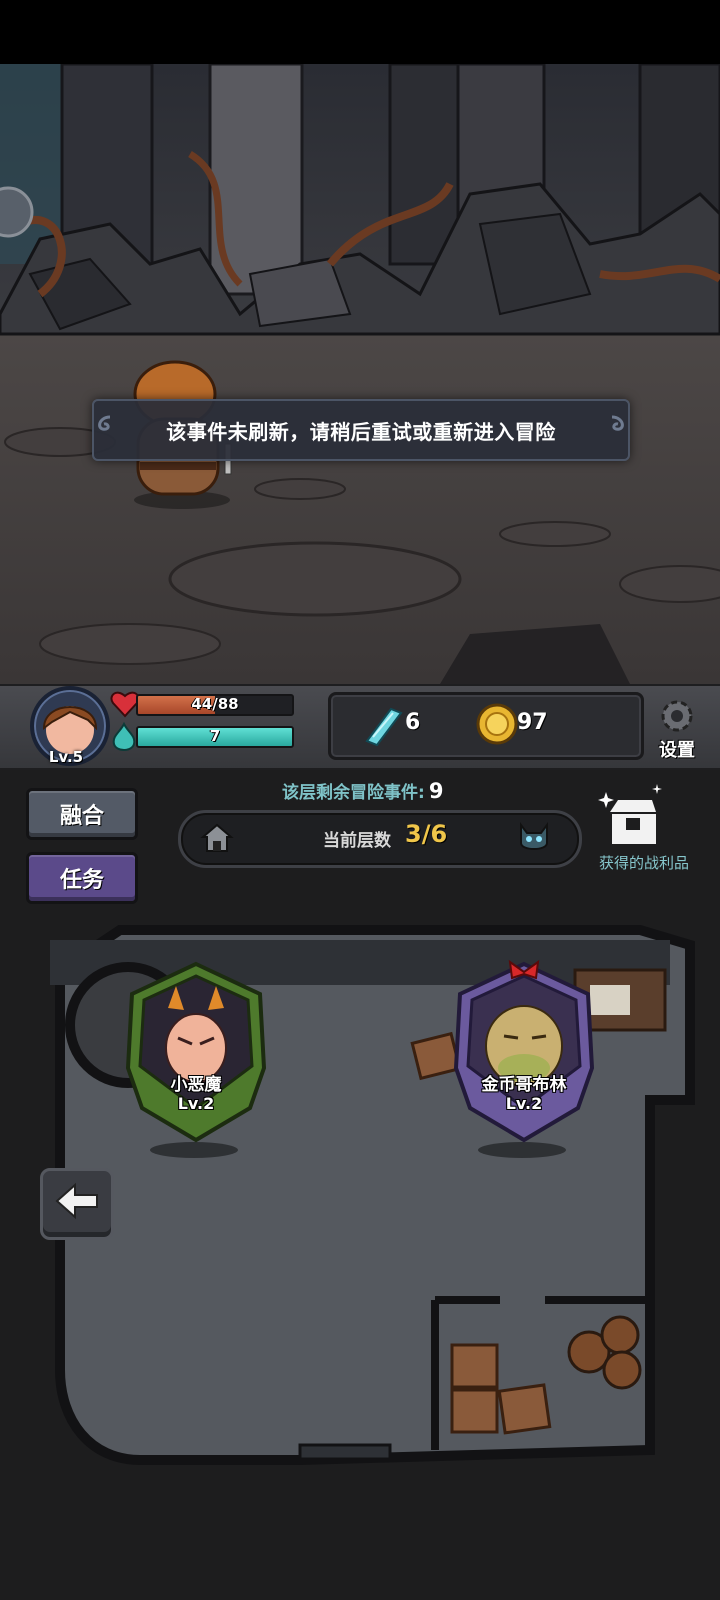 The image size is (720, 1600). Describe the element at coordinates (534, 836) in the screenshot. I see `demon-head-icon` at that location.